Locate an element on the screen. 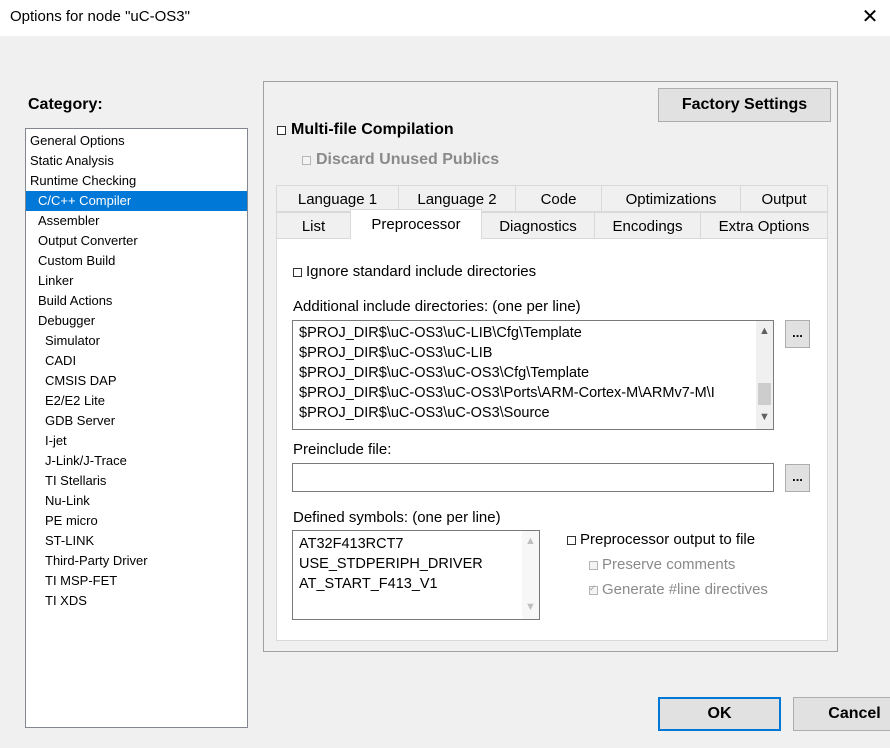  preinclude-label: Preinclude file: is located at coordinates (342, 449).